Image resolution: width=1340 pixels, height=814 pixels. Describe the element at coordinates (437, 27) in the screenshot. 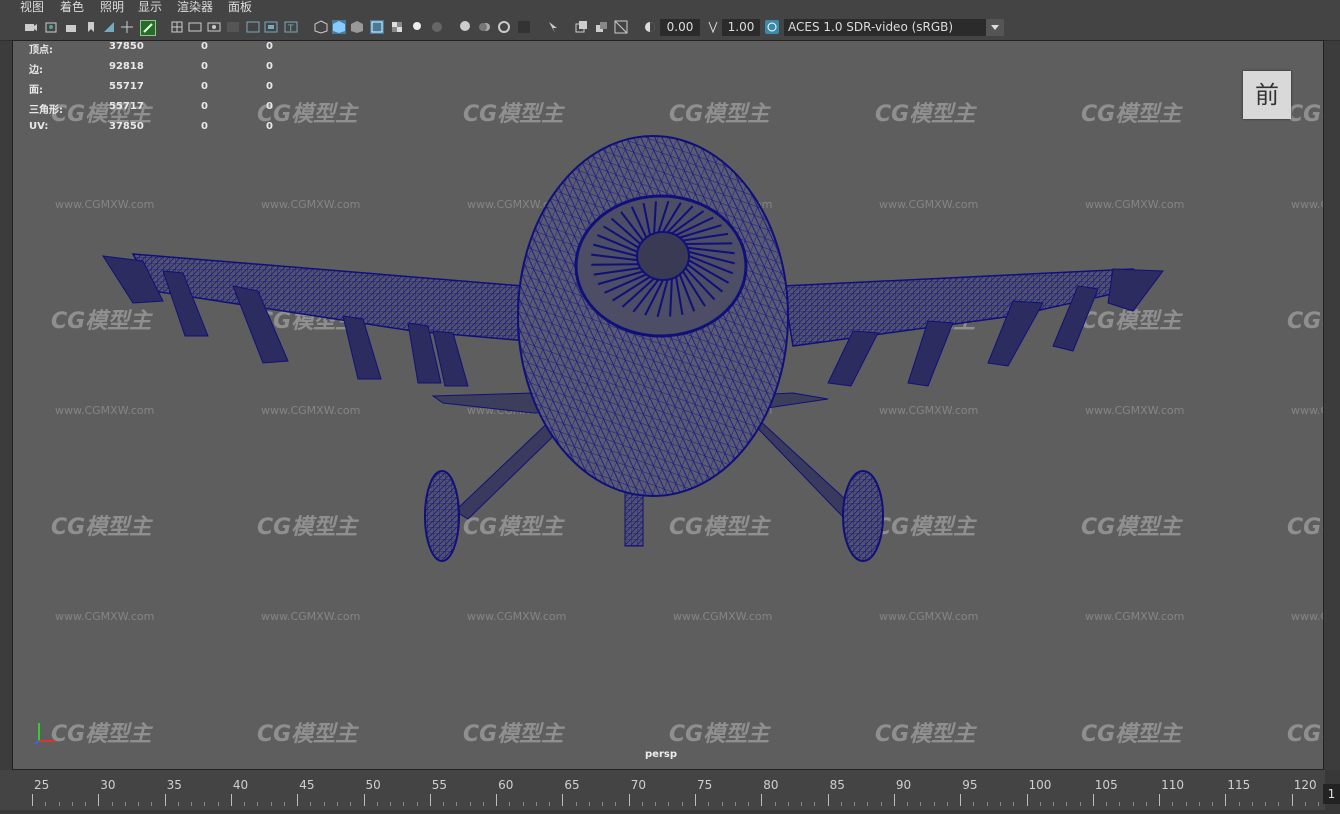

I see `shadows-icon` at that location.